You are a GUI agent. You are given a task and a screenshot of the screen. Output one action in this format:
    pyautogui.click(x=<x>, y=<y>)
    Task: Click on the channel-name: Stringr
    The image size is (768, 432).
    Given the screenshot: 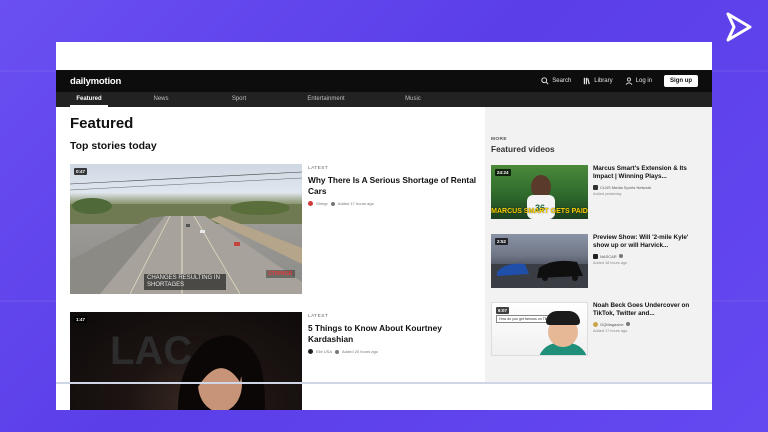 What is the action you would take?
    pyautogui.click(x=322, y=203)
    